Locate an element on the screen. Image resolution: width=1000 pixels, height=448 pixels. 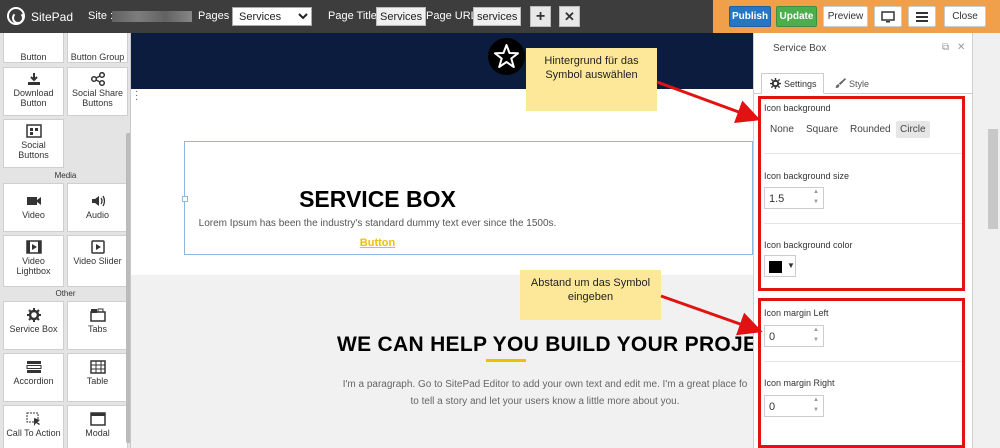
section-heading: WE CAN HELP YOU BUILD YOUR PROJE is located at coordinates (545, 345).